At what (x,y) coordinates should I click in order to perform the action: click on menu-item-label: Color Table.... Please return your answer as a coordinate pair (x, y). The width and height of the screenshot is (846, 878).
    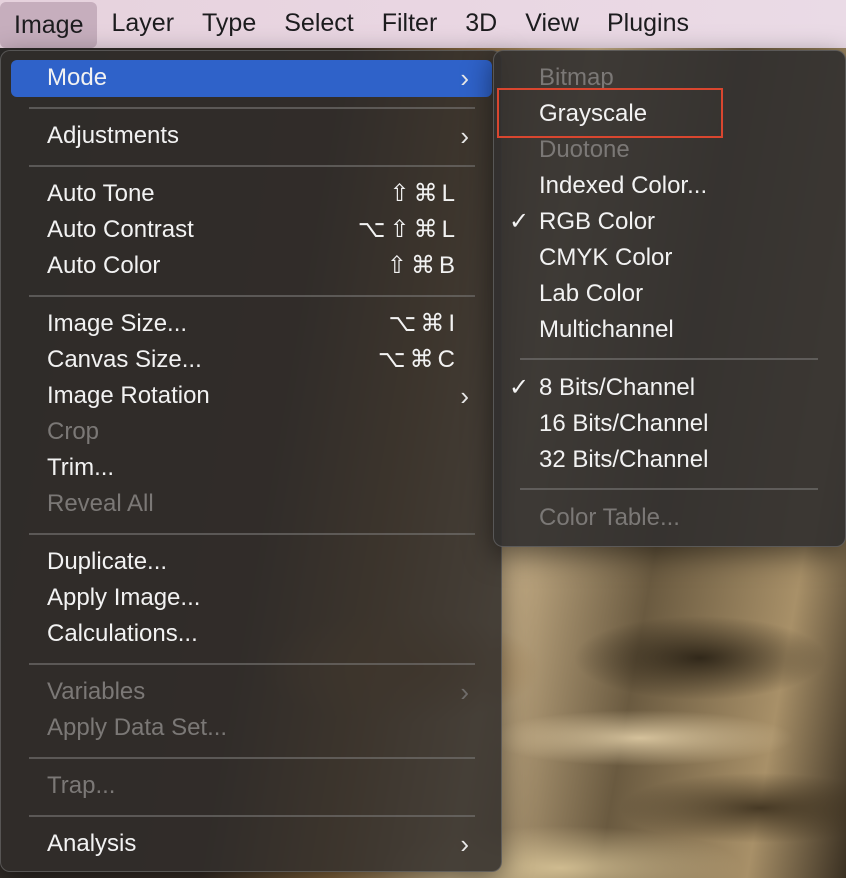
    Looking at the image, I should click on (609, 517).